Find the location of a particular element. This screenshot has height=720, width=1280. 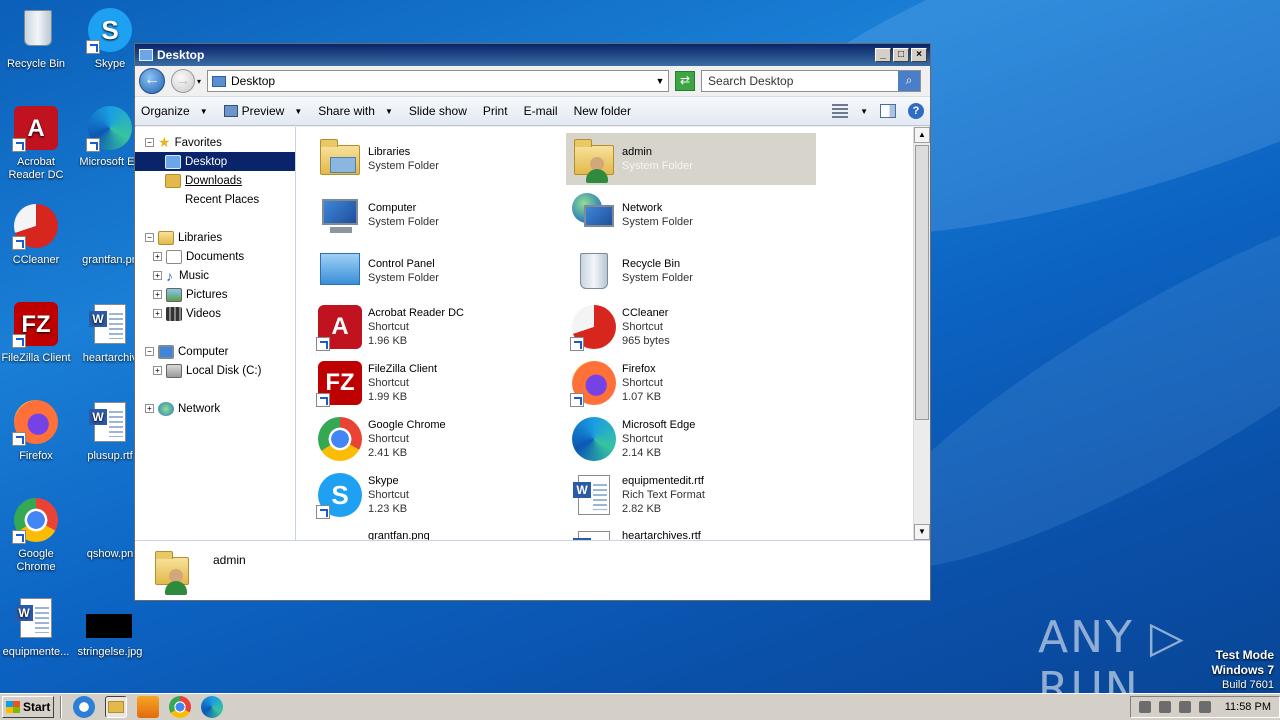

chrome-icon is located at coordinates (180, 707).